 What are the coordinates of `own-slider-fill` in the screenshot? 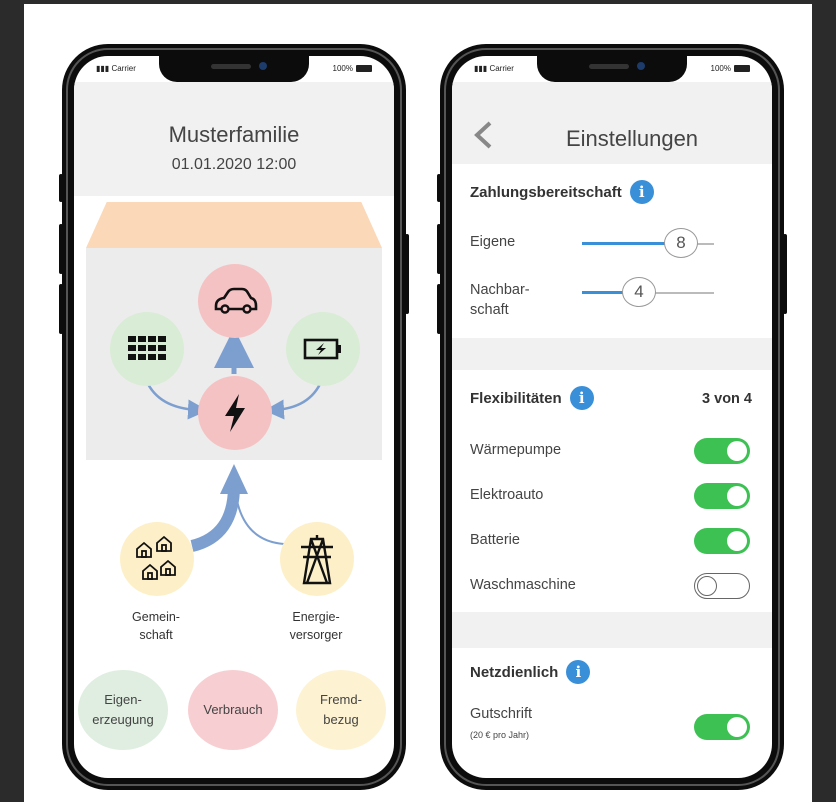 It's located at (624, 243).